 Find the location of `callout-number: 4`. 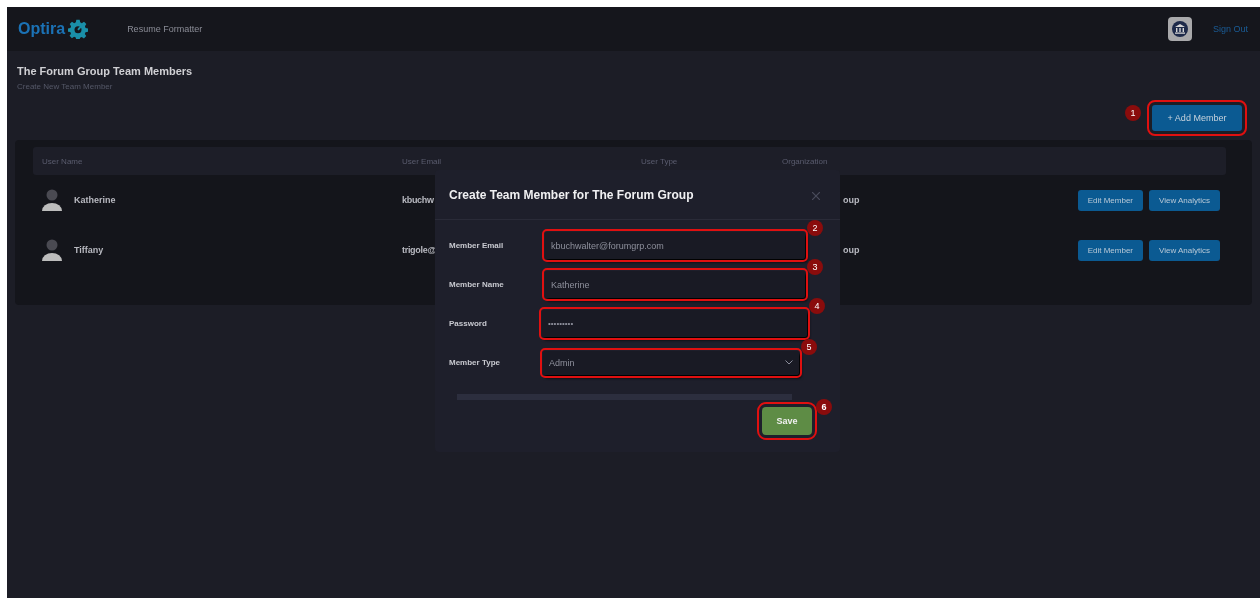

callout-number: 4 is located at coordinates (817, 306).